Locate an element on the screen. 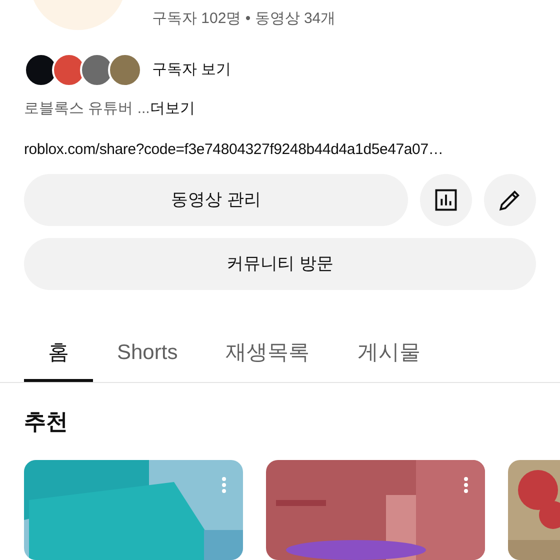 The width and height of the screenshot is (560, 560). visit-community-button: 커뮤니티 방문 is located at coordinates (280, 264).